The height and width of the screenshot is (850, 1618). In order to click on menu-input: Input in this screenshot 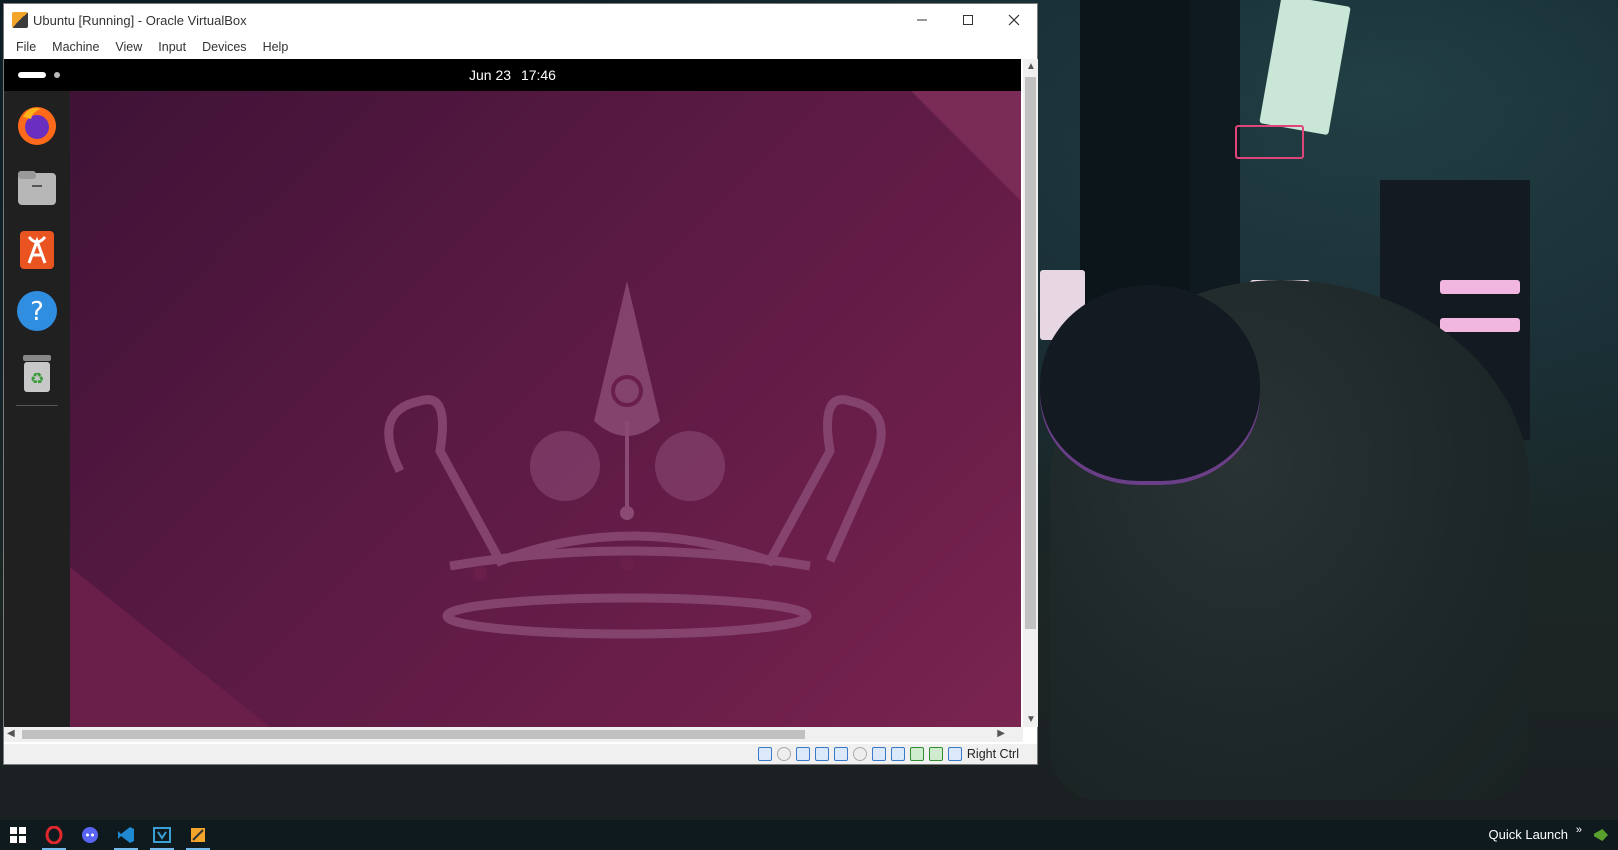, I will do `click(172, 47)`.